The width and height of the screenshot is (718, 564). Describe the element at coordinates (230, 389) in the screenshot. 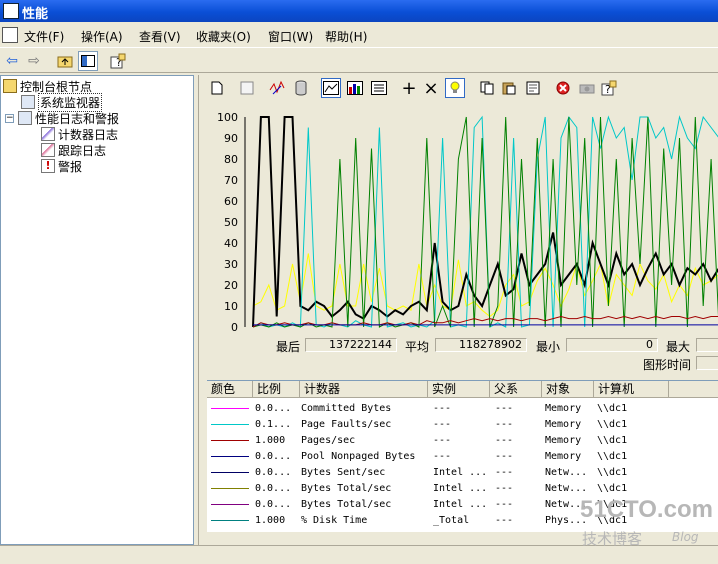

I see `column-header-color: 颜色` at that location.